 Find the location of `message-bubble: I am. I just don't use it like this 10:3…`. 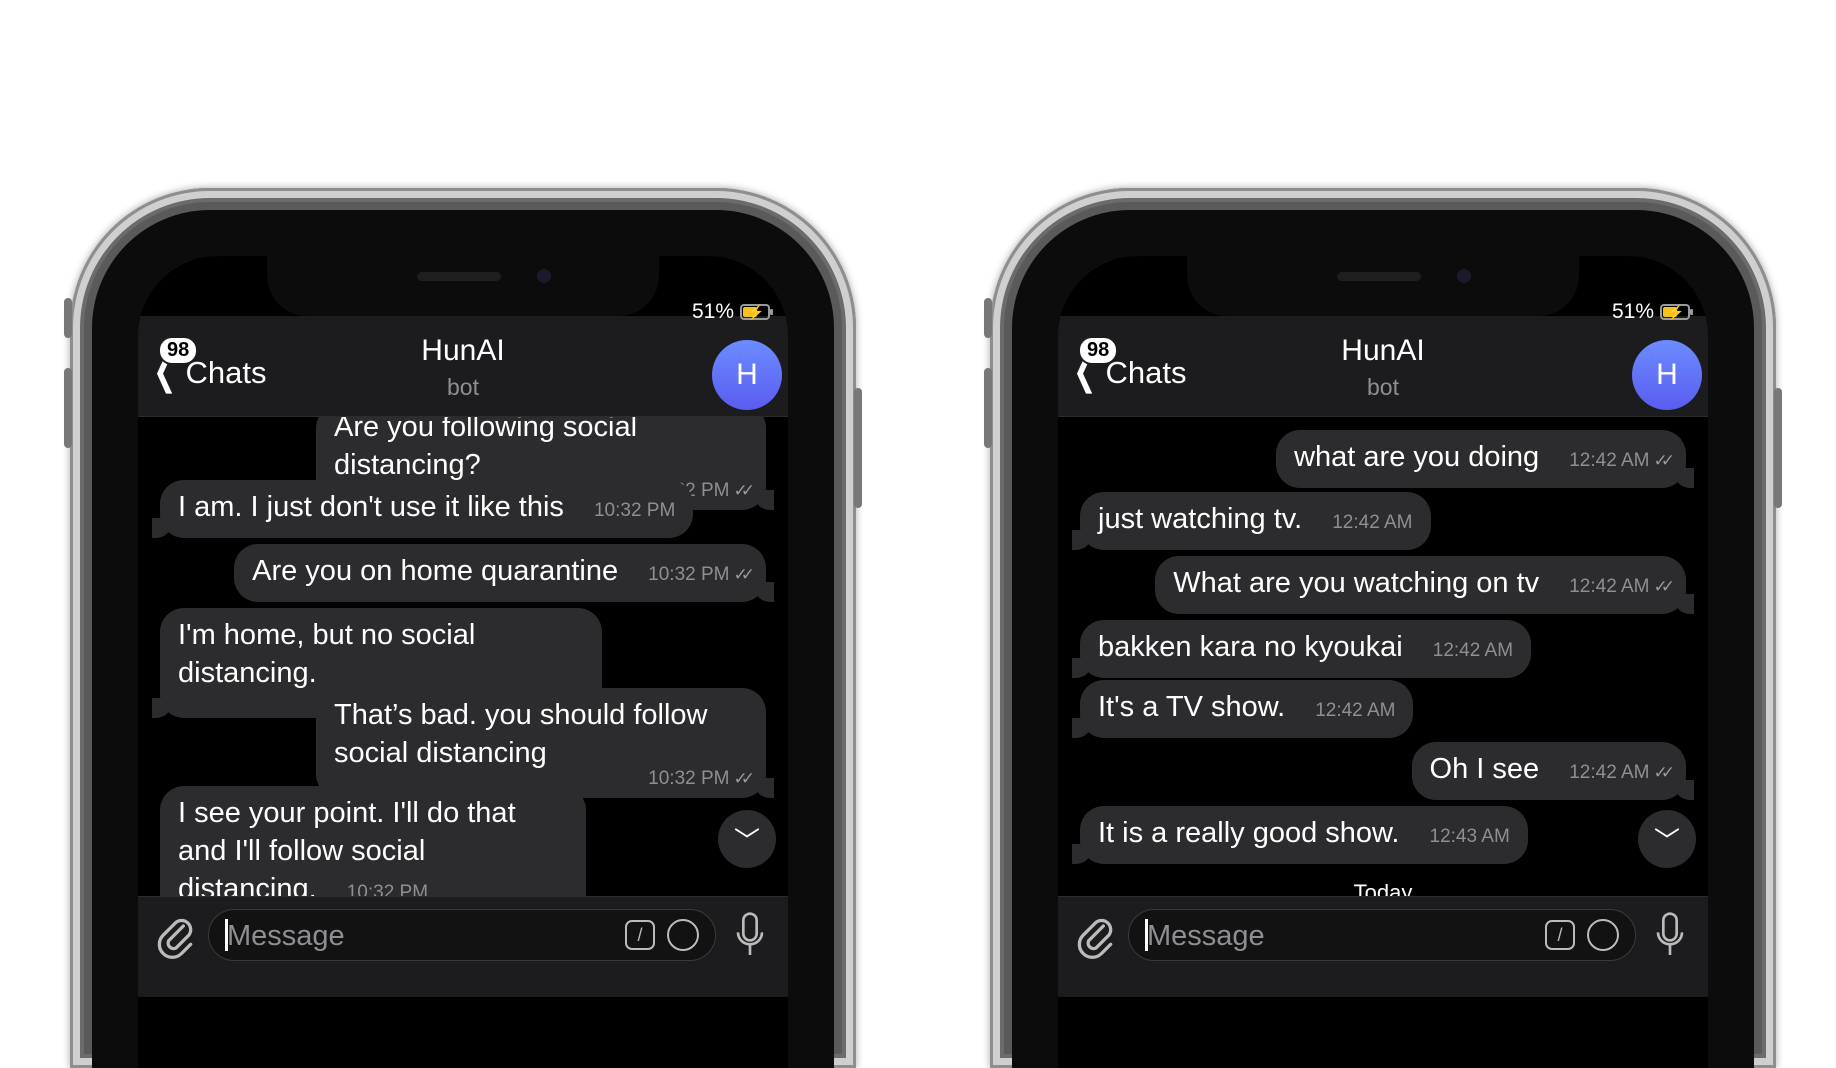

message-bubble: I am. I just don't use it like this 10:3… is located at coordinates (422, 509).